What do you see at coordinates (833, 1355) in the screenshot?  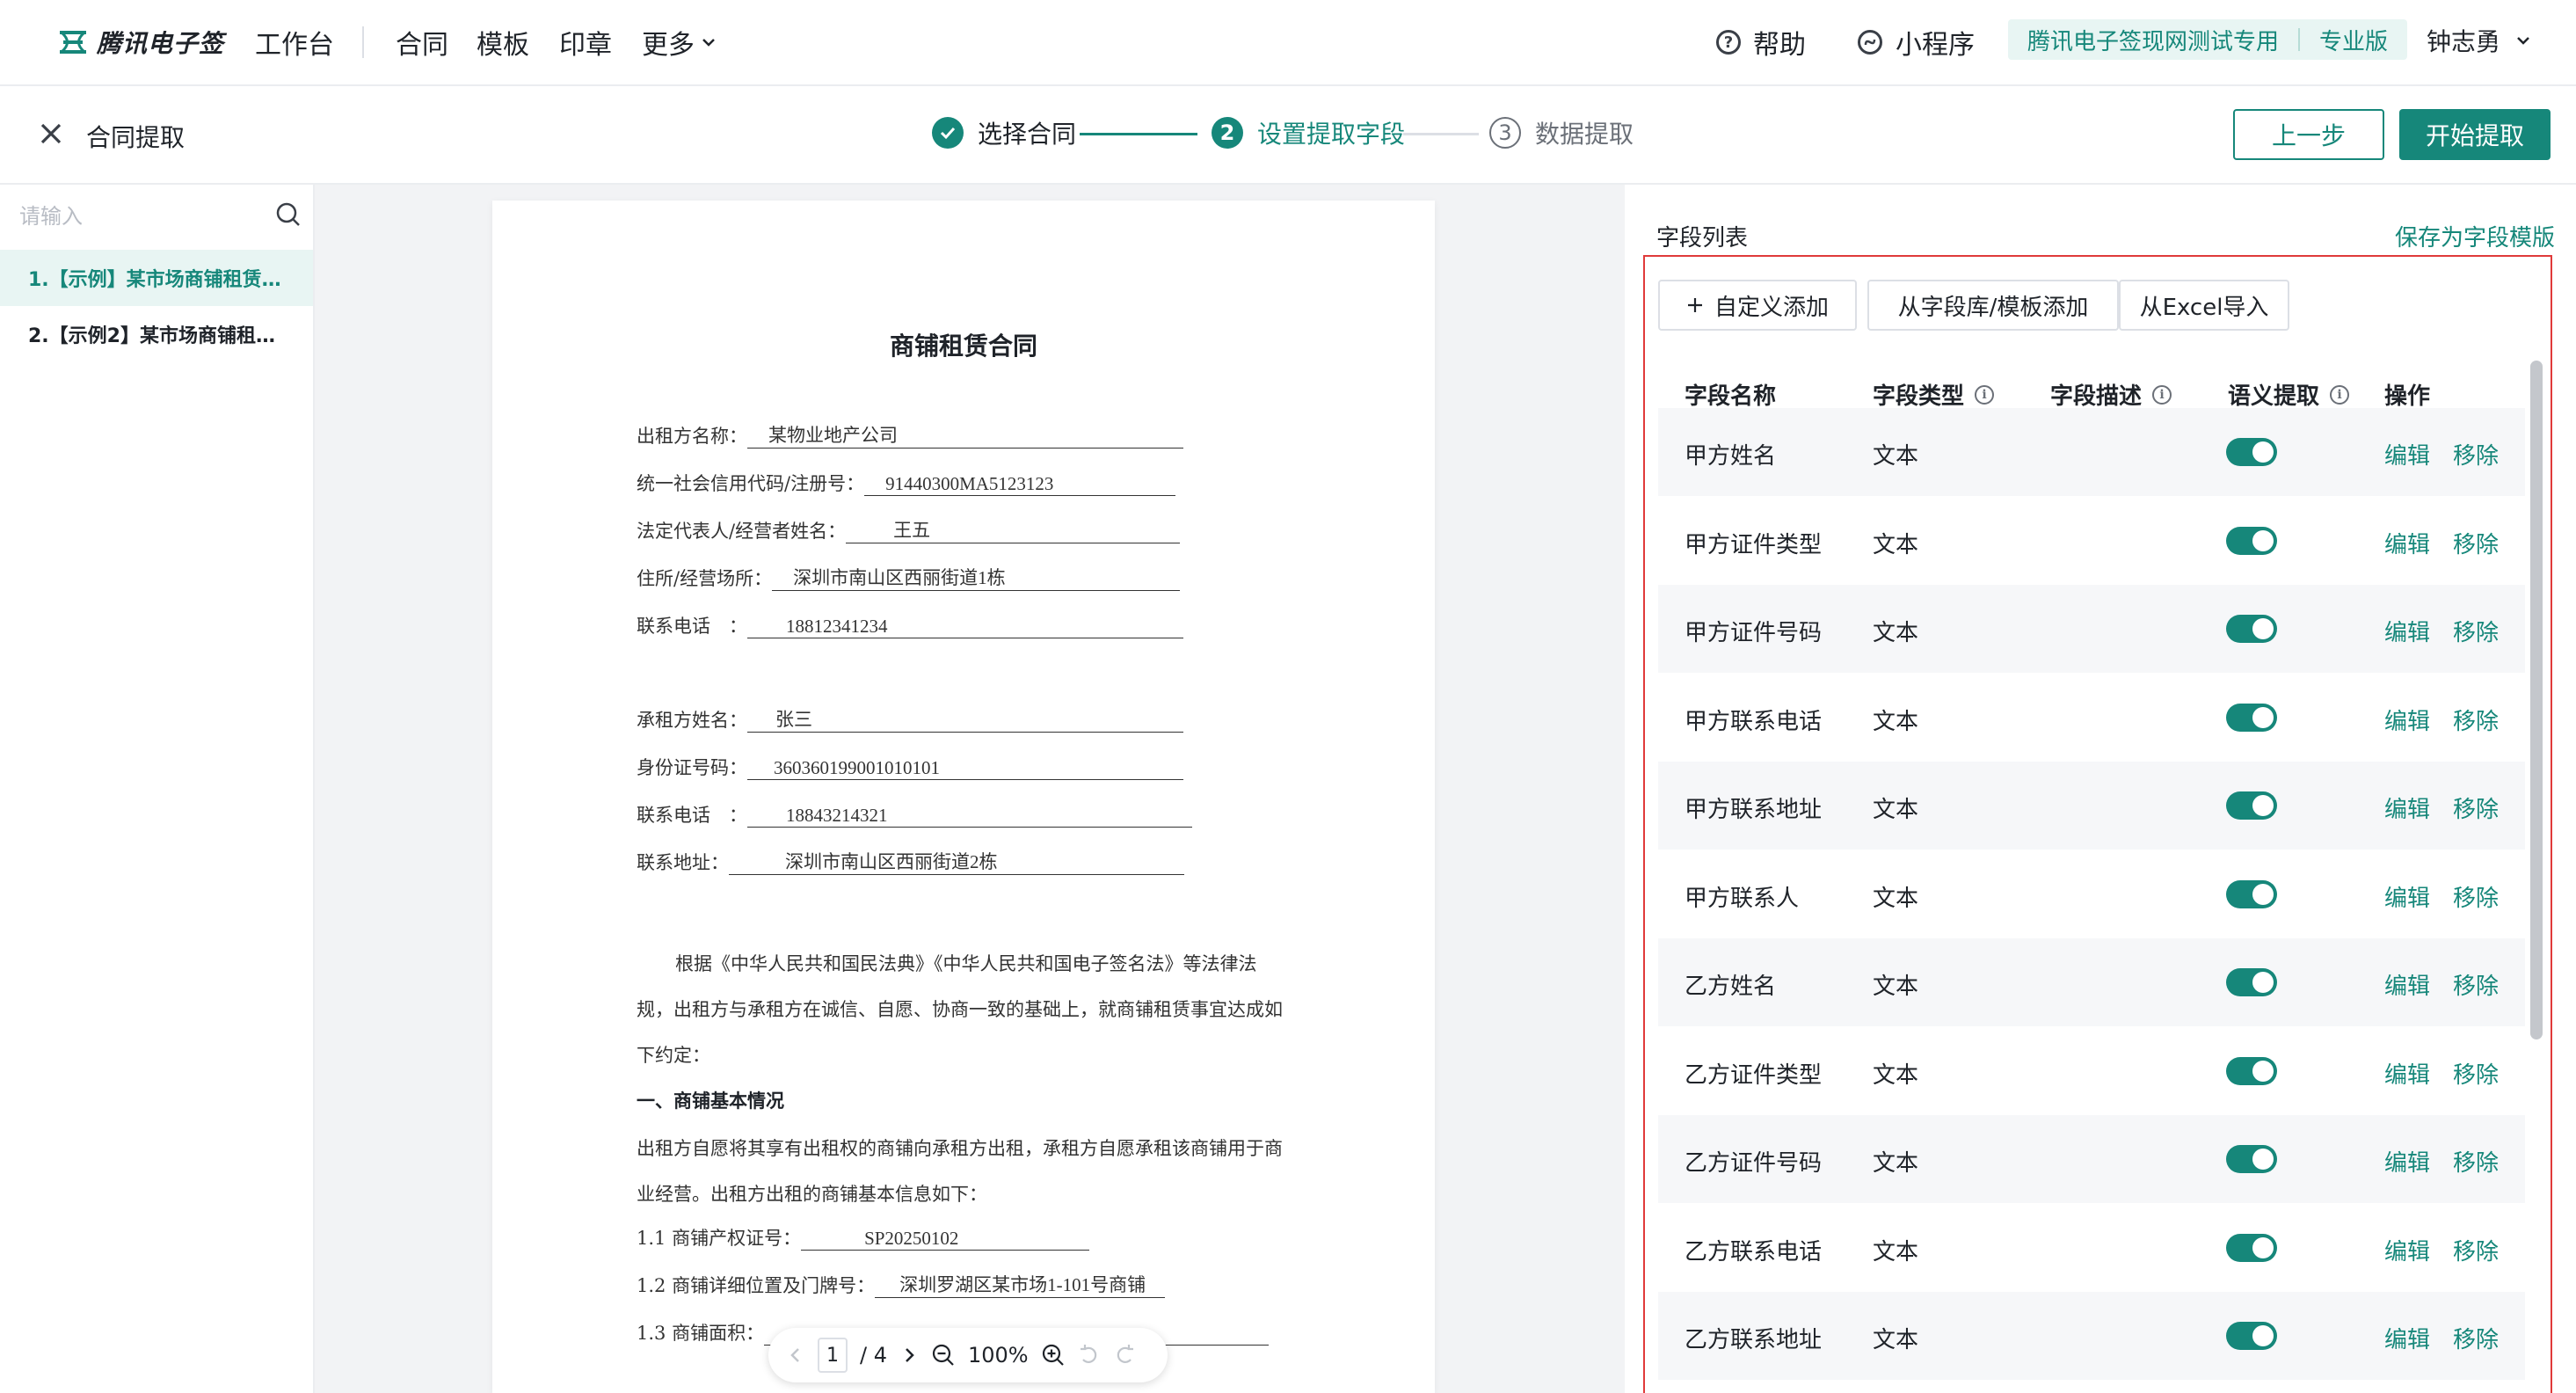 I see `page-number-input: 1` at bounding box center [833, 1355].